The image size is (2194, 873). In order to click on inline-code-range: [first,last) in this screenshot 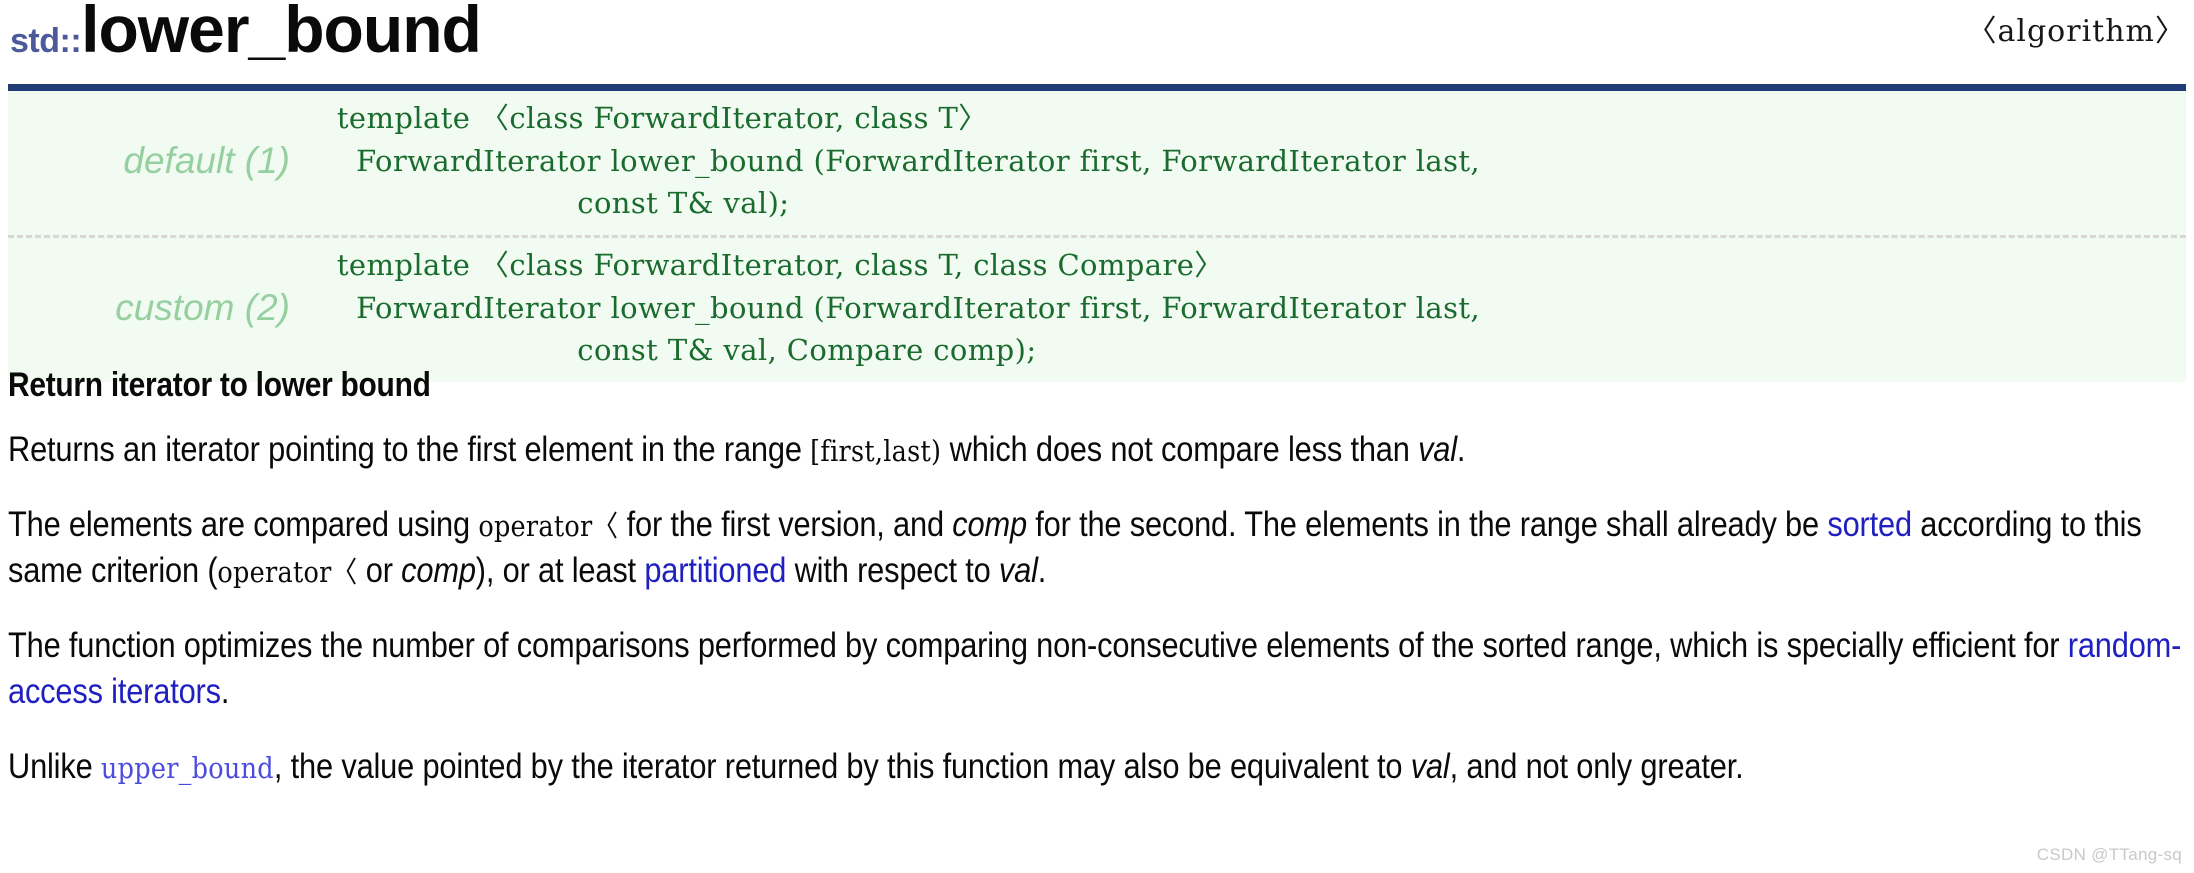, I will do `click(876, 451)`.